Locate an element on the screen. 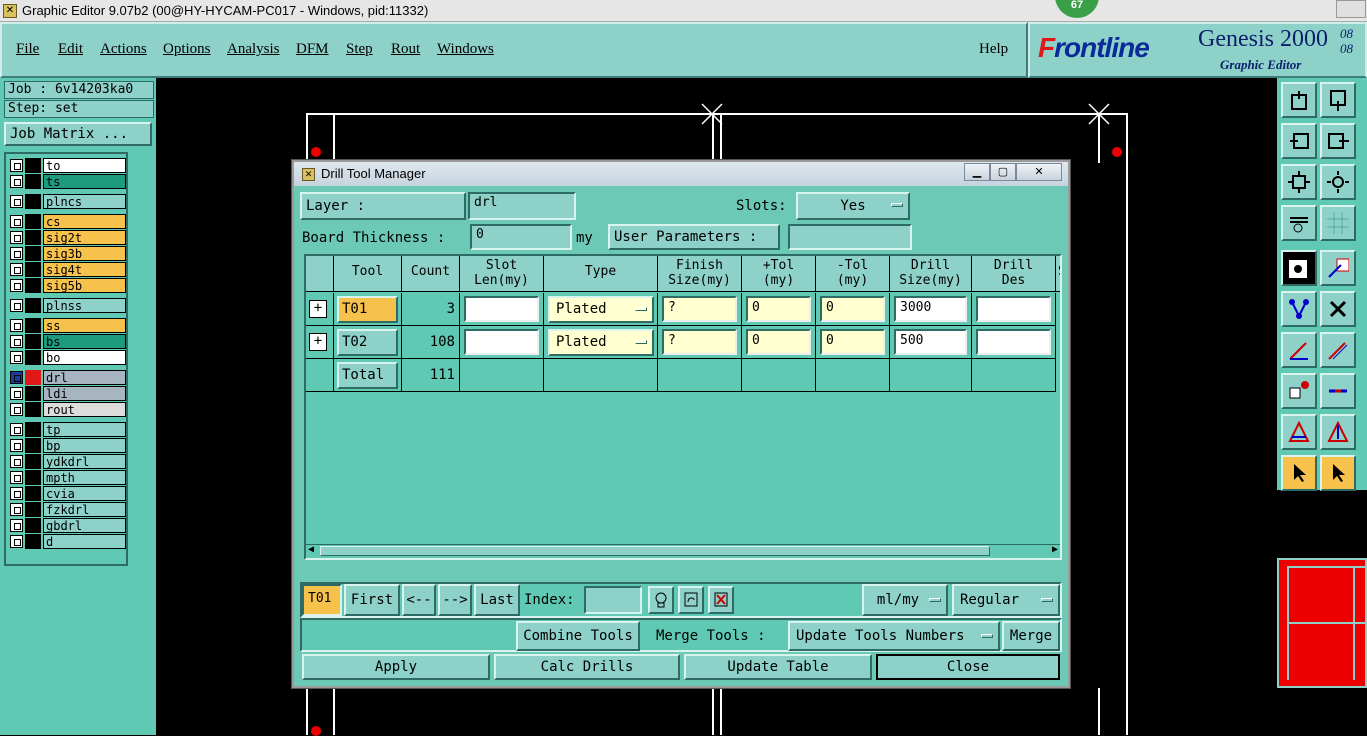 This screenshot has width=1367, height=736. layer-input: drl is located at coordinates (522, 206).